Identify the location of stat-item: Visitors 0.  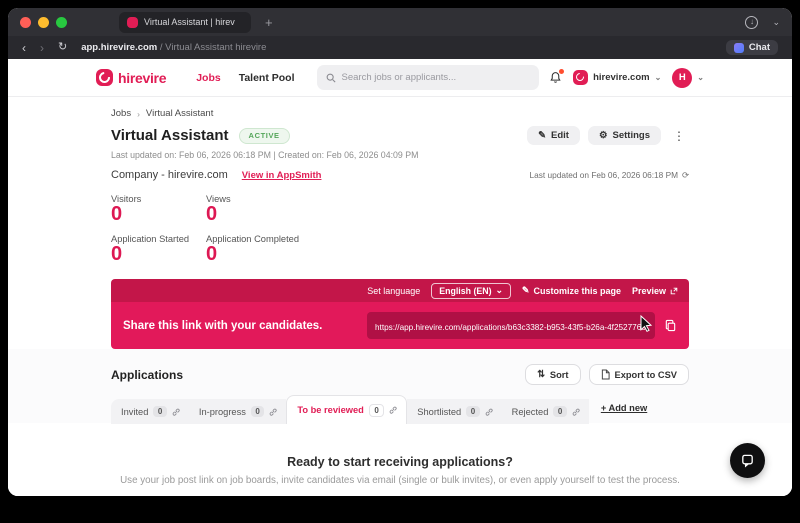
(158, 209).